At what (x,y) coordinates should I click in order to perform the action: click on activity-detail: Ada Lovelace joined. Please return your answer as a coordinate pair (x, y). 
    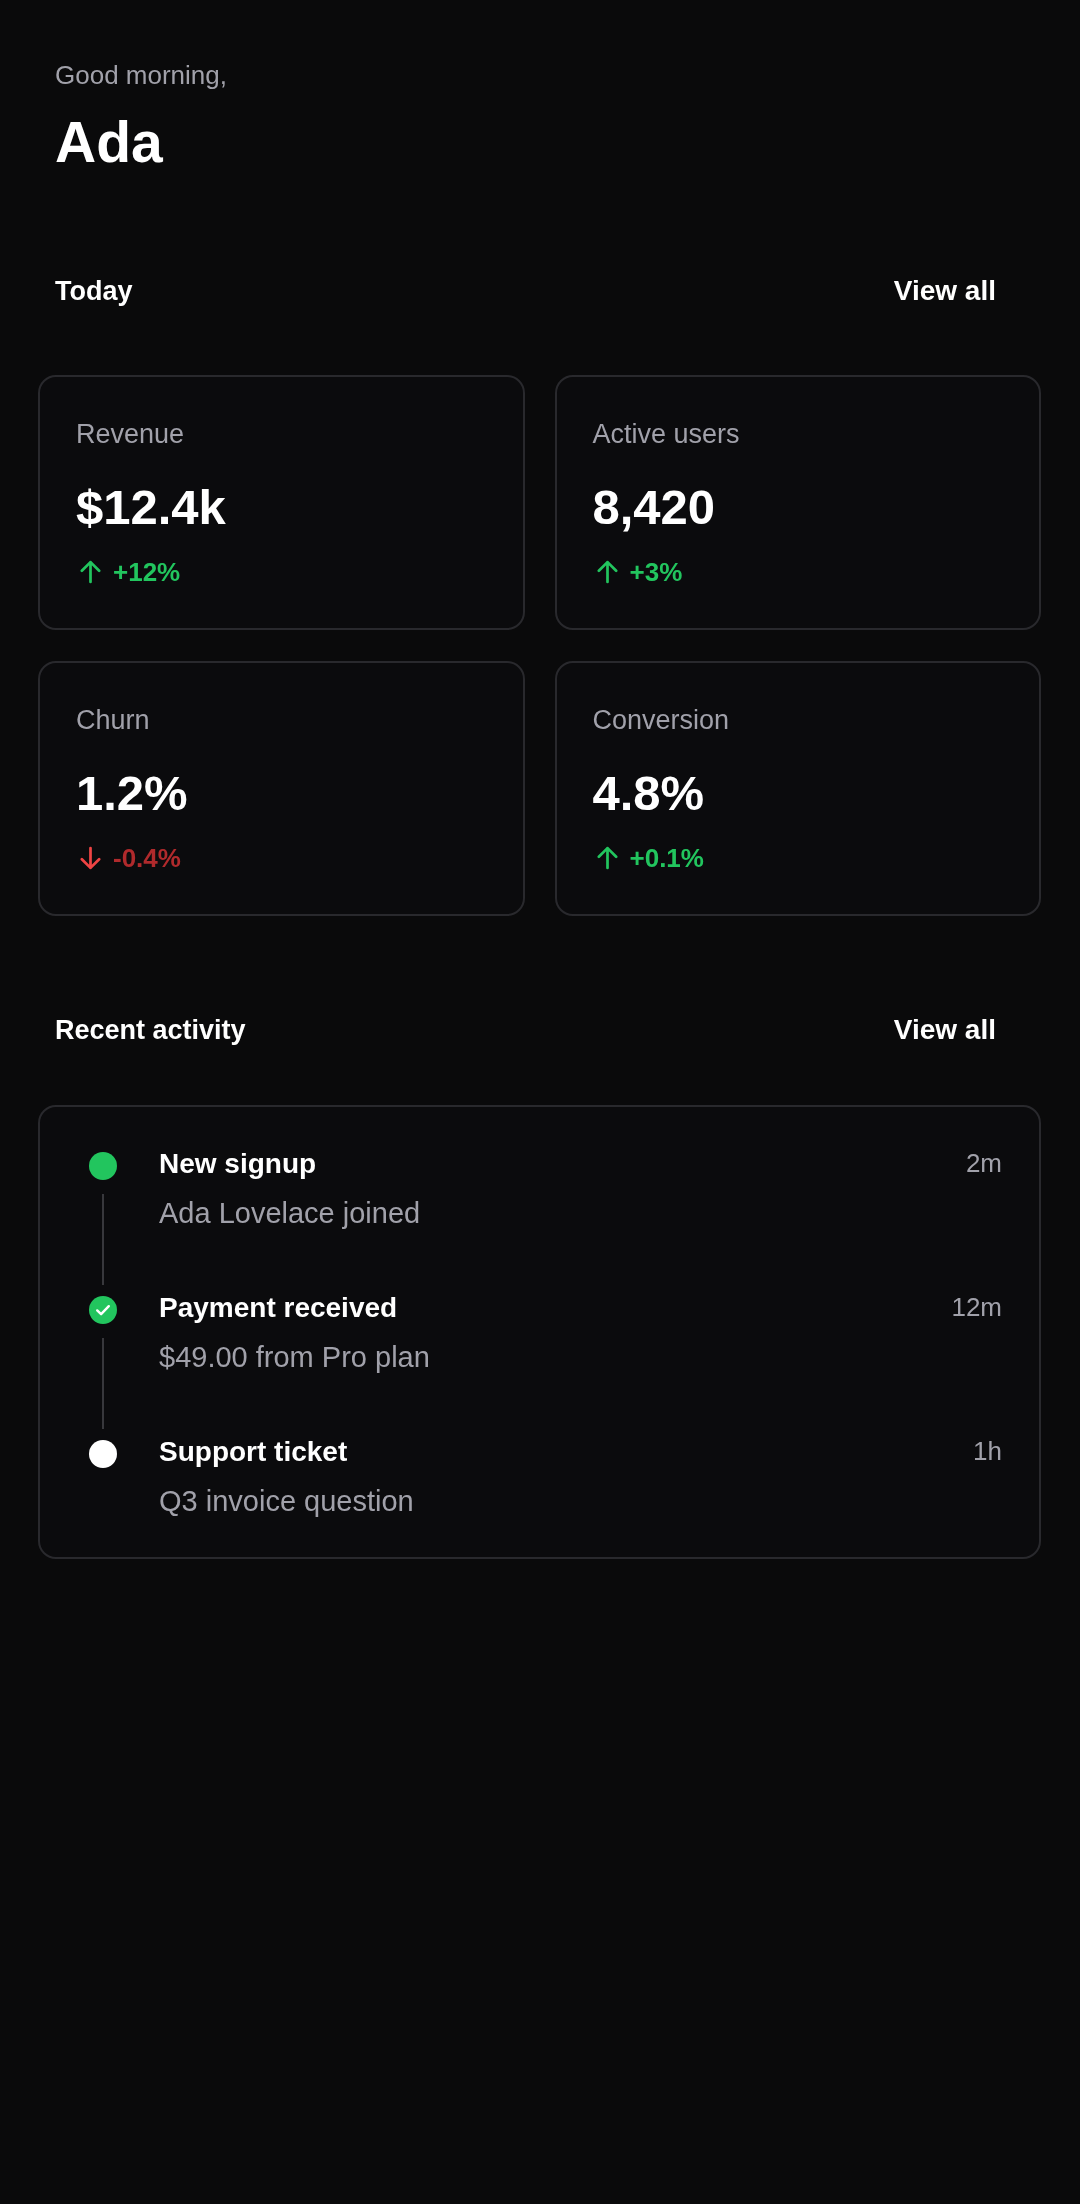
    Looking at the image, I should click on (290, 1213).